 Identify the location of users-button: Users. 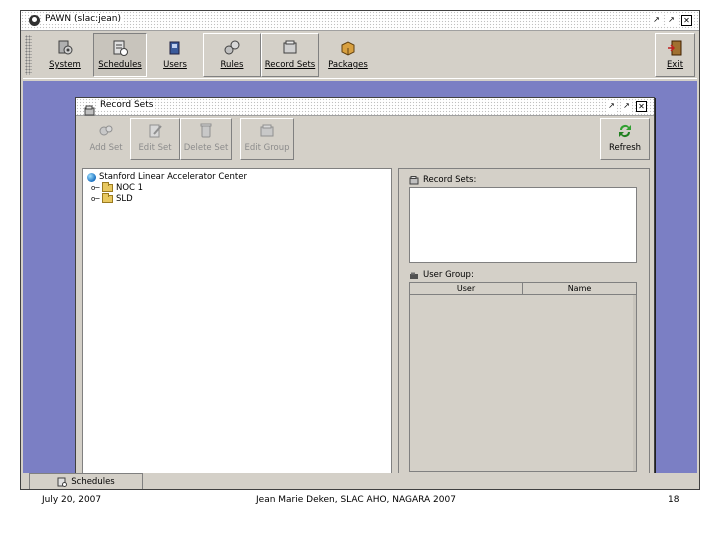
(175, 55).